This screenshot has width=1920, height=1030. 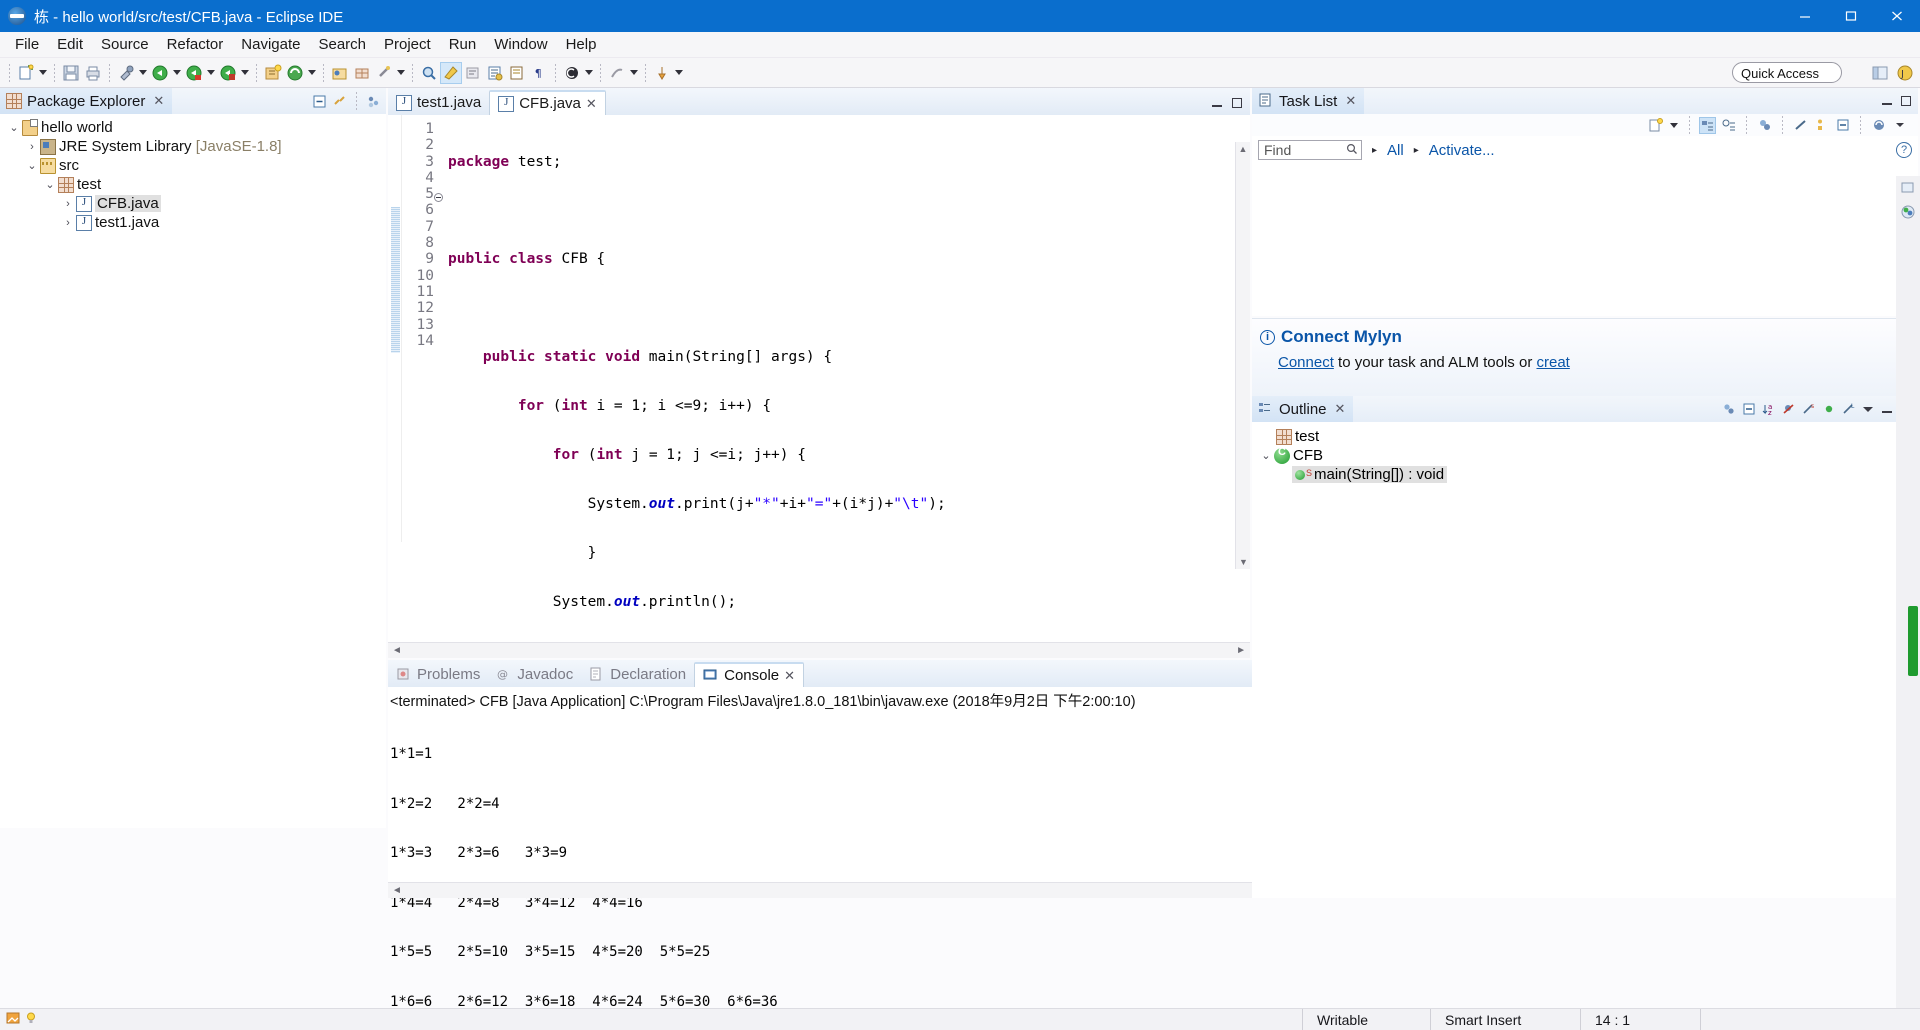 What do you see at coordinates (534, 674) in the screenshot?
I see `tab-javadoc: @ Javadoc` at bounding box center [534, 674].